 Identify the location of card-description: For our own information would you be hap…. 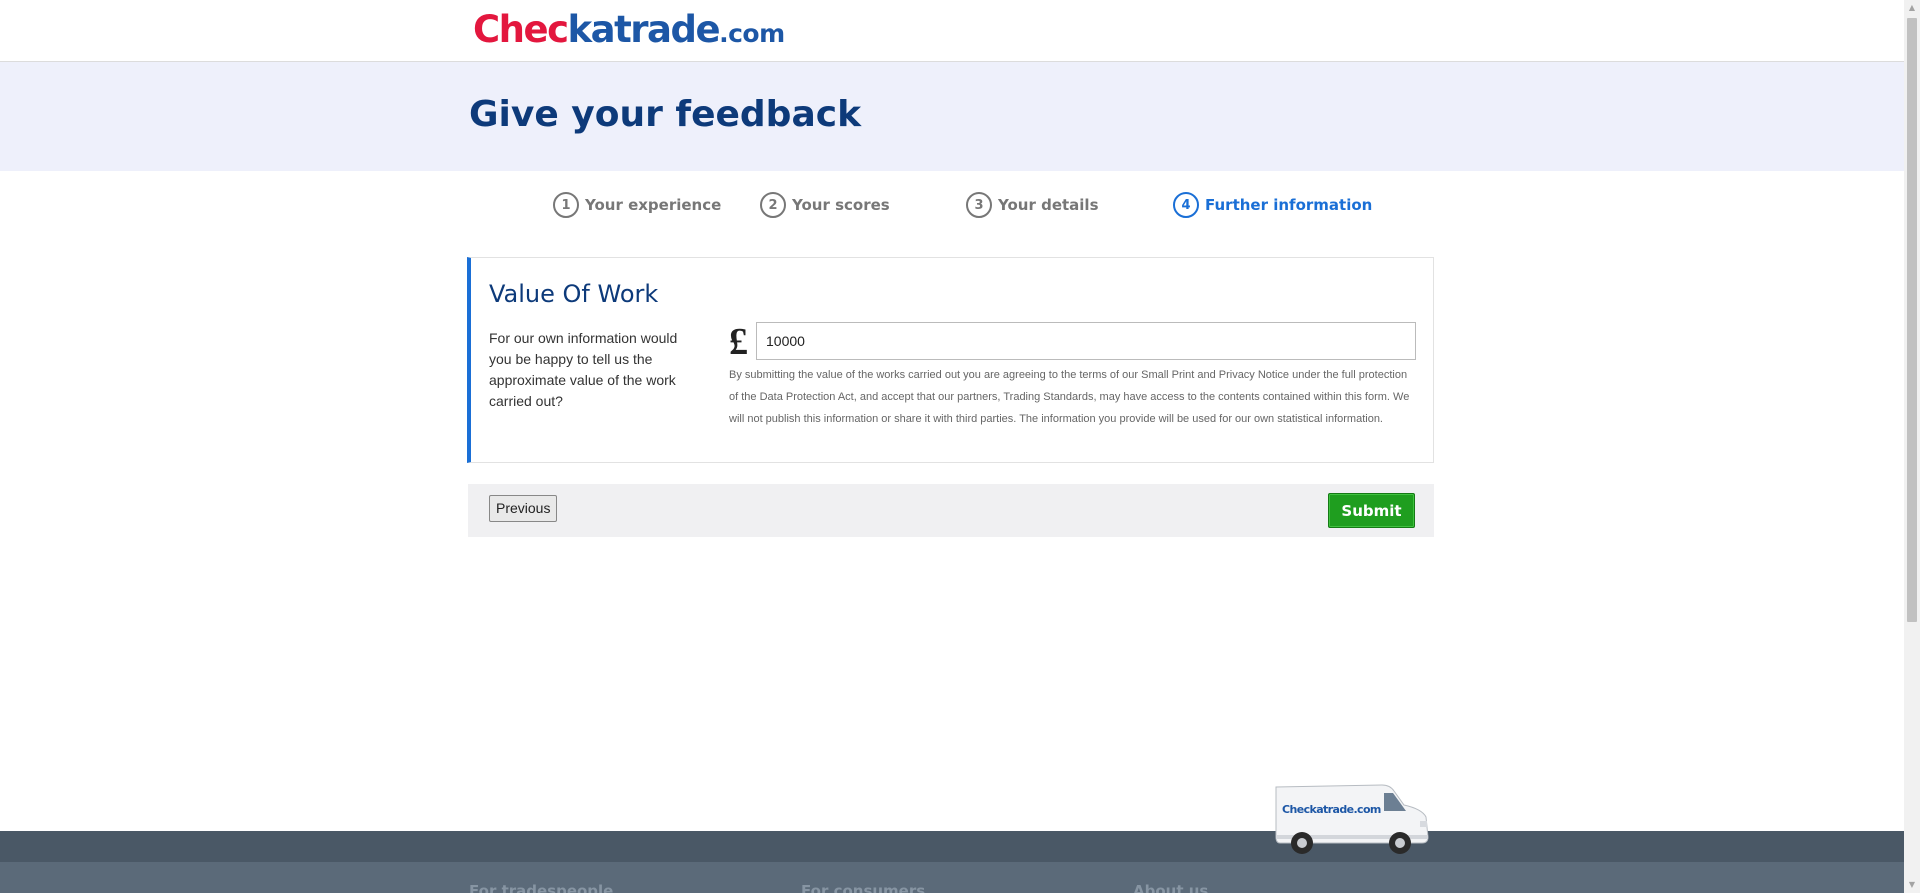
(583, 369).